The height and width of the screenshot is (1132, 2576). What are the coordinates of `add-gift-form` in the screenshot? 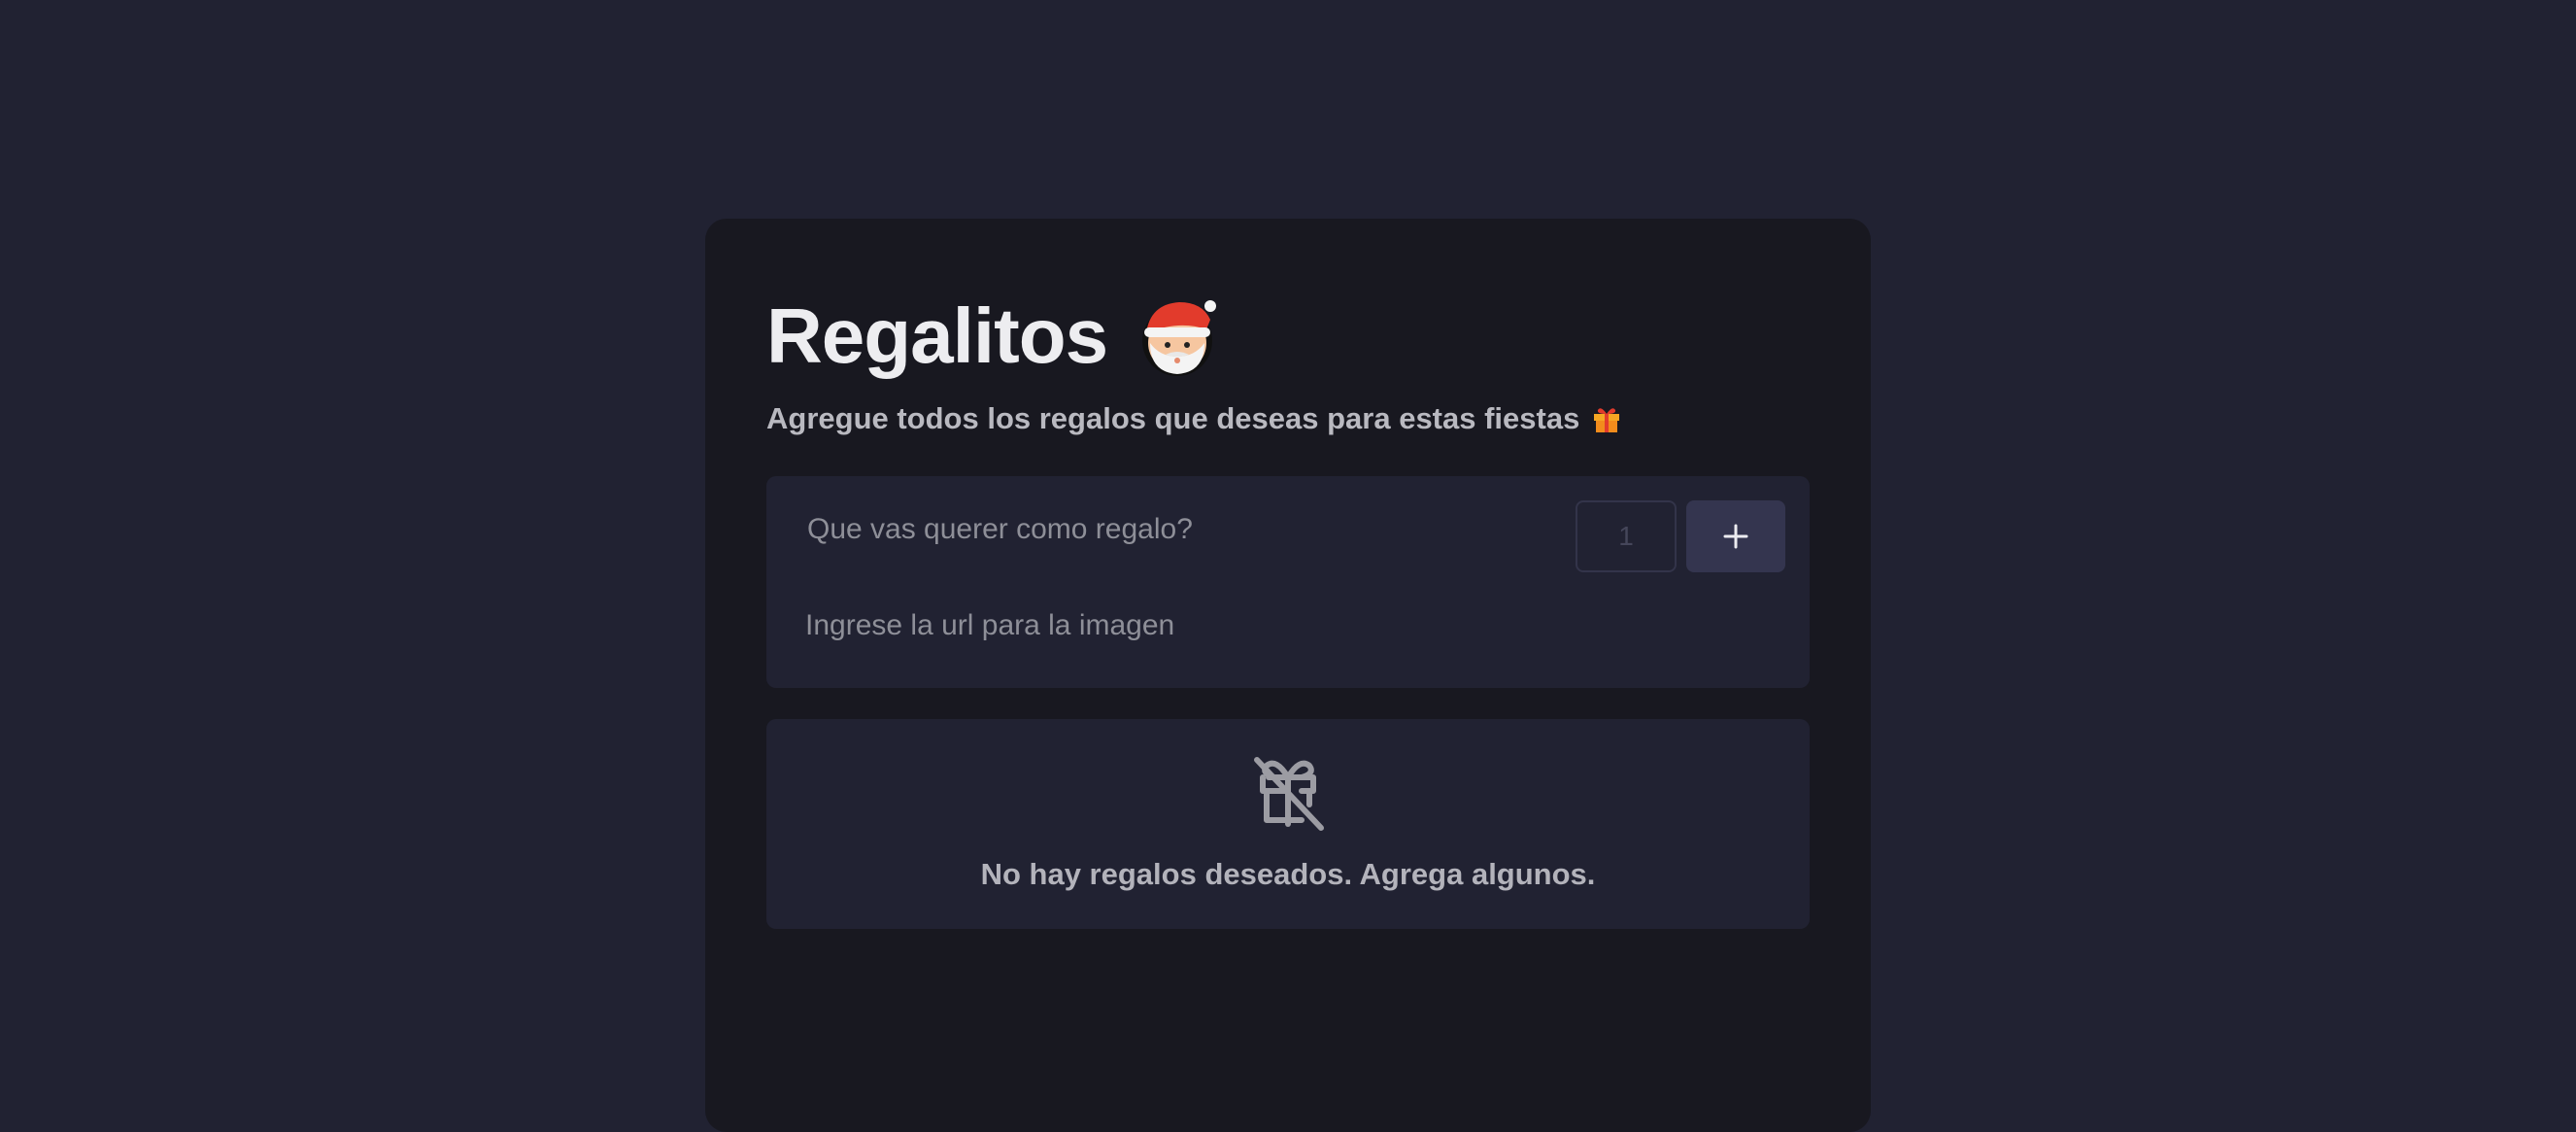 It's located at (1288, 582).